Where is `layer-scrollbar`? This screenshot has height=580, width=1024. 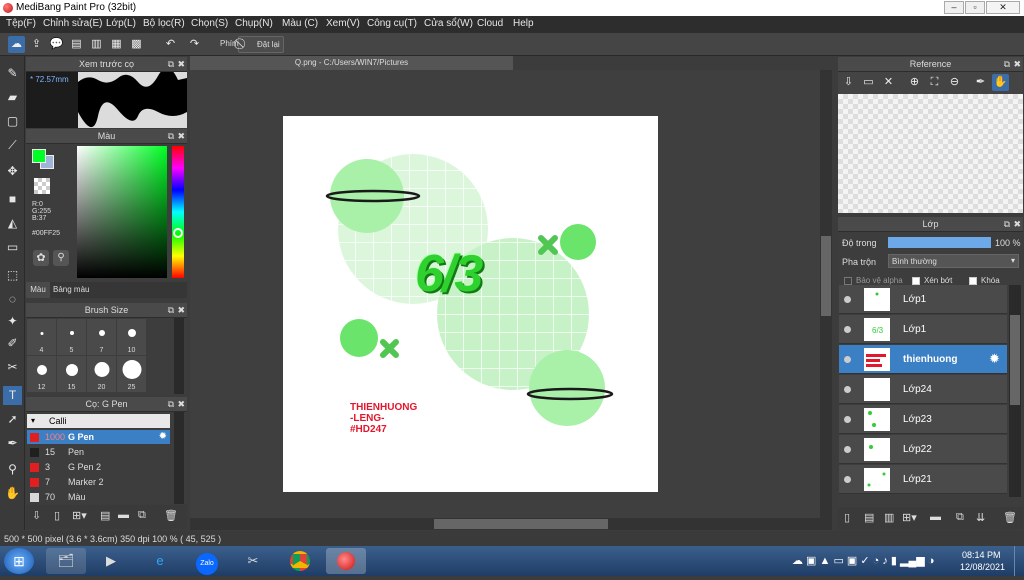
layer-scrollbar is located at coordinates (1015, 391).